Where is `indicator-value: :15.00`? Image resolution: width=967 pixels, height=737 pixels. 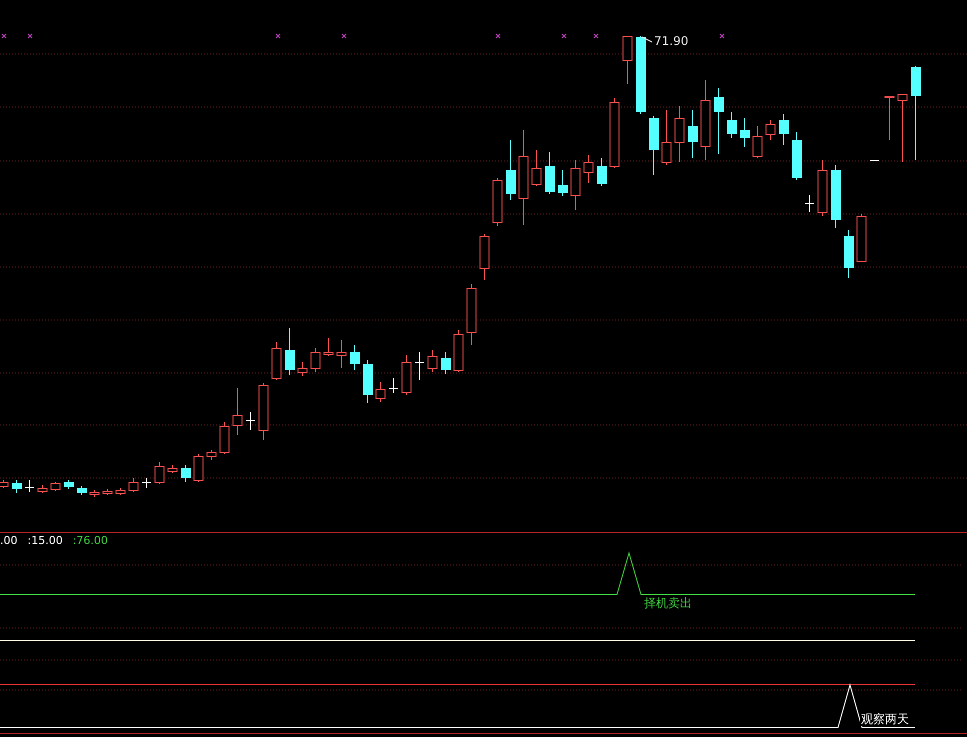 indicator-value: :15.00 is located at coordinates (45, 540).